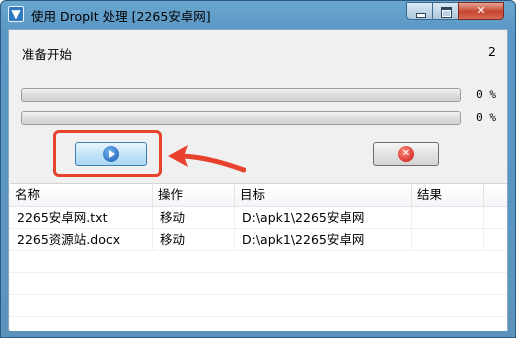 This screenshot has width=516, height=338. Describe the element at coordinates (81, 217) in the screenshot. I see `cell-name: 2265安卓网.txt` at that location.